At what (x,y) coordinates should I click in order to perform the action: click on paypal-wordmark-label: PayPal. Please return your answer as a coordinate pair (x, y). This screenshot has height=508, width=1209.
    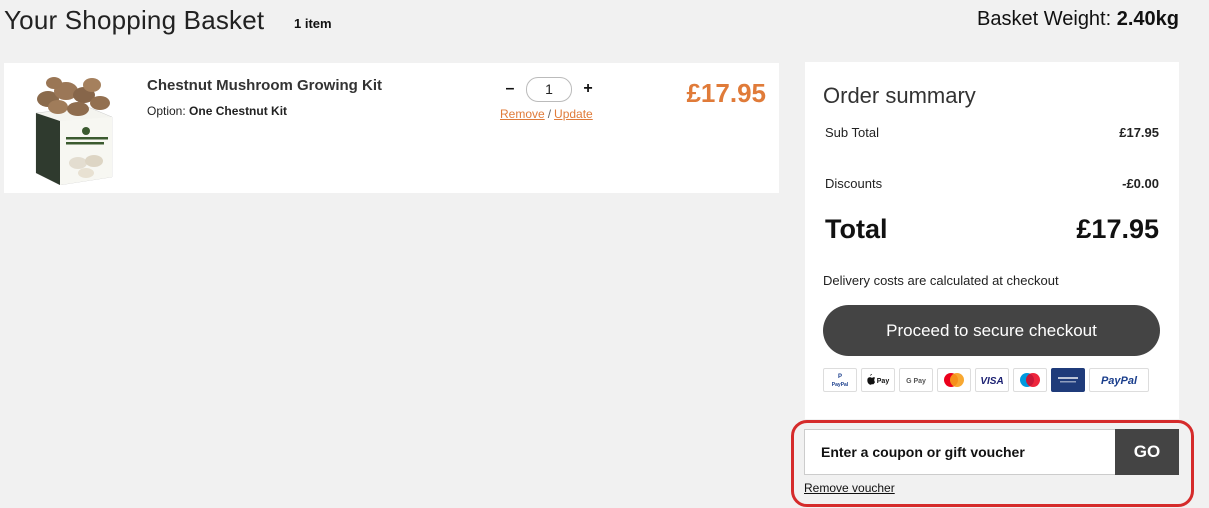
    Looking at the image, I should click on (1119, 381).